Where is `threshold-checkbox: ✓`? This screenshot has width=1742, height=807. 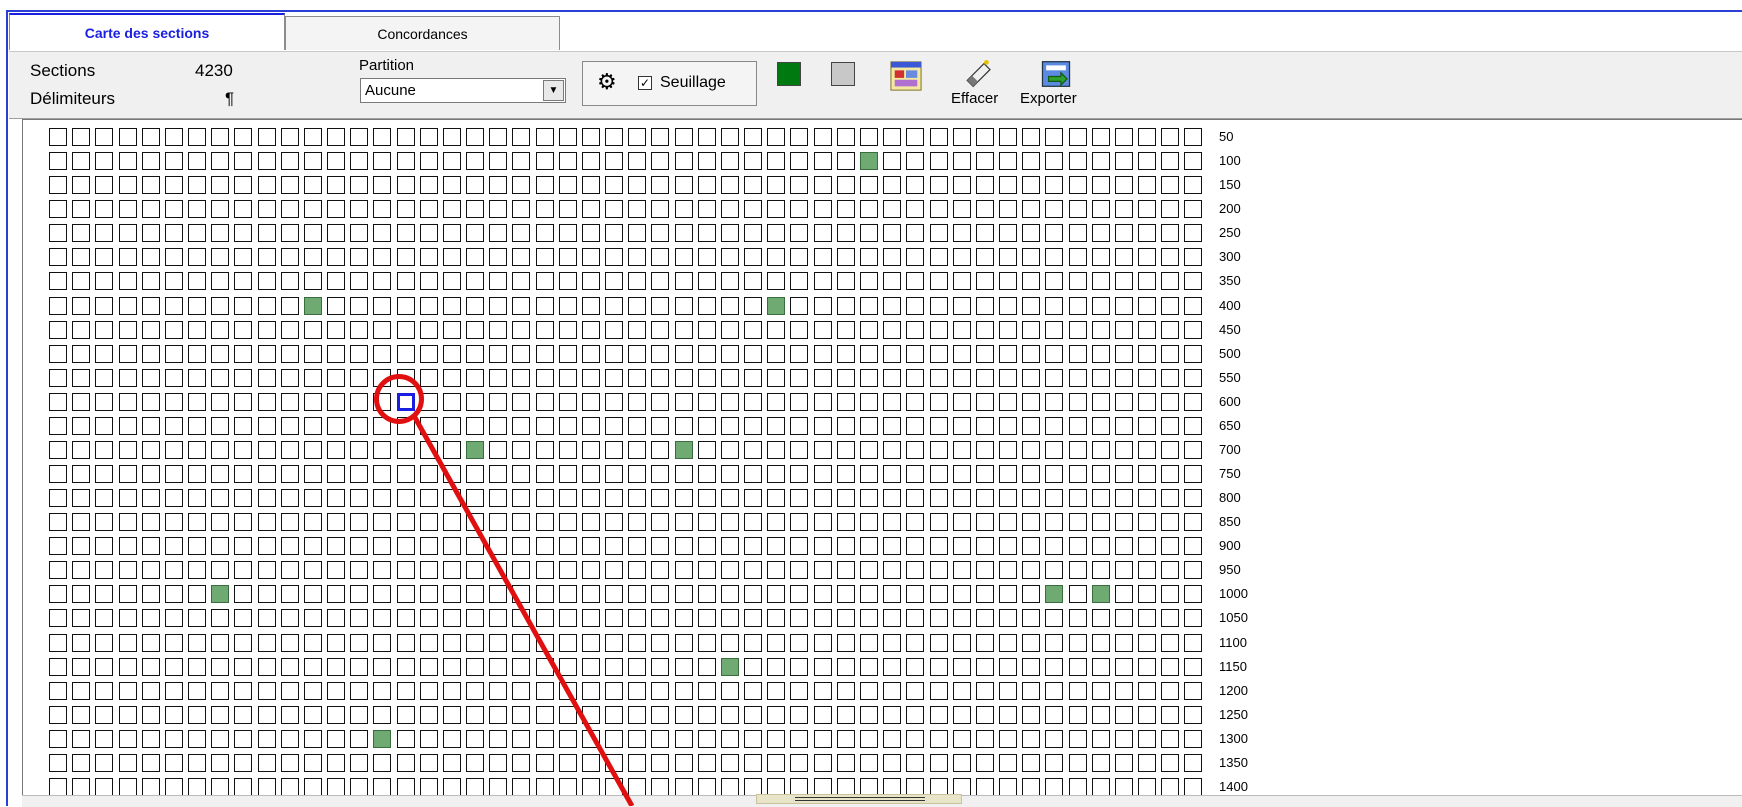
threshold-checkbox: ✓ is located at coordinates (645, 83).